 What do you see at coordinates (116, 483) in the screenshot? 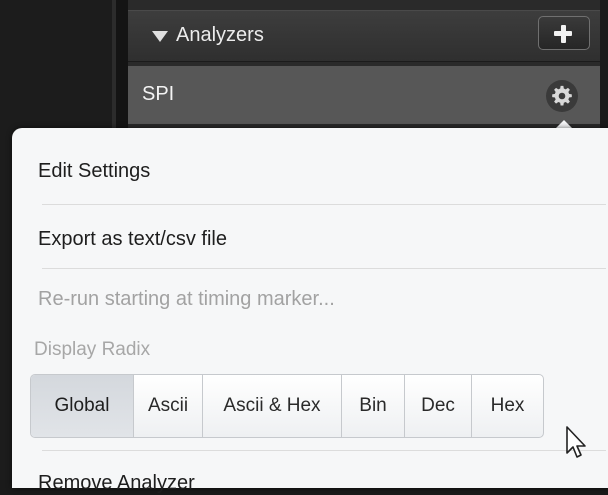
I see `menu-item-remove-analyzer: Remove Analyzer` at bounding box center [116, 483].